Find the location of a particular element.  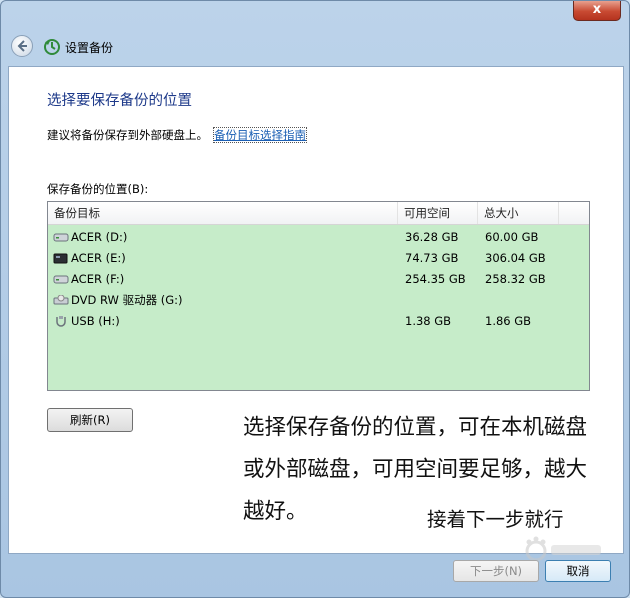

advice-text: 建议将备份保存到外部硬盘上。 is located at coordinates (127, 135).